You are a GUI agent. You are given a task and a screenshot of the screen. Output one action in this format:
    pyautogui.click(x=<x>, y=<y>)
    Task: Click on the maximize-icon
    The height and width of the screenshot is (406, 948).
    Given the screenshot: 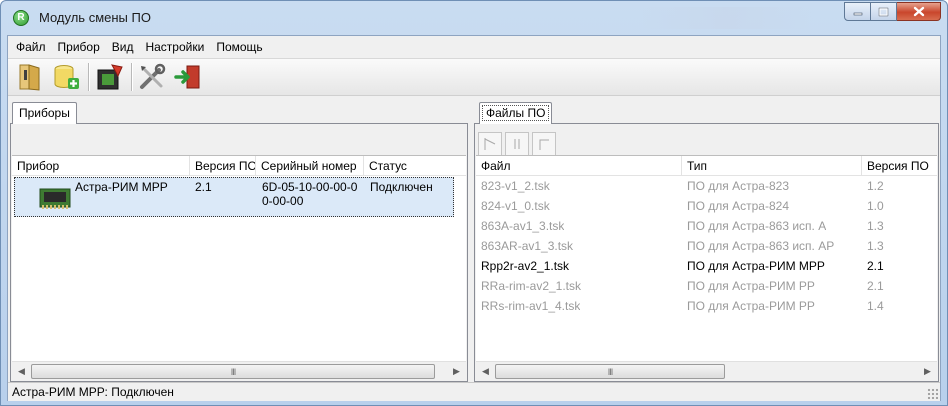 What is the action you would take?
    pyautogui.click(x=883, y=11)
    